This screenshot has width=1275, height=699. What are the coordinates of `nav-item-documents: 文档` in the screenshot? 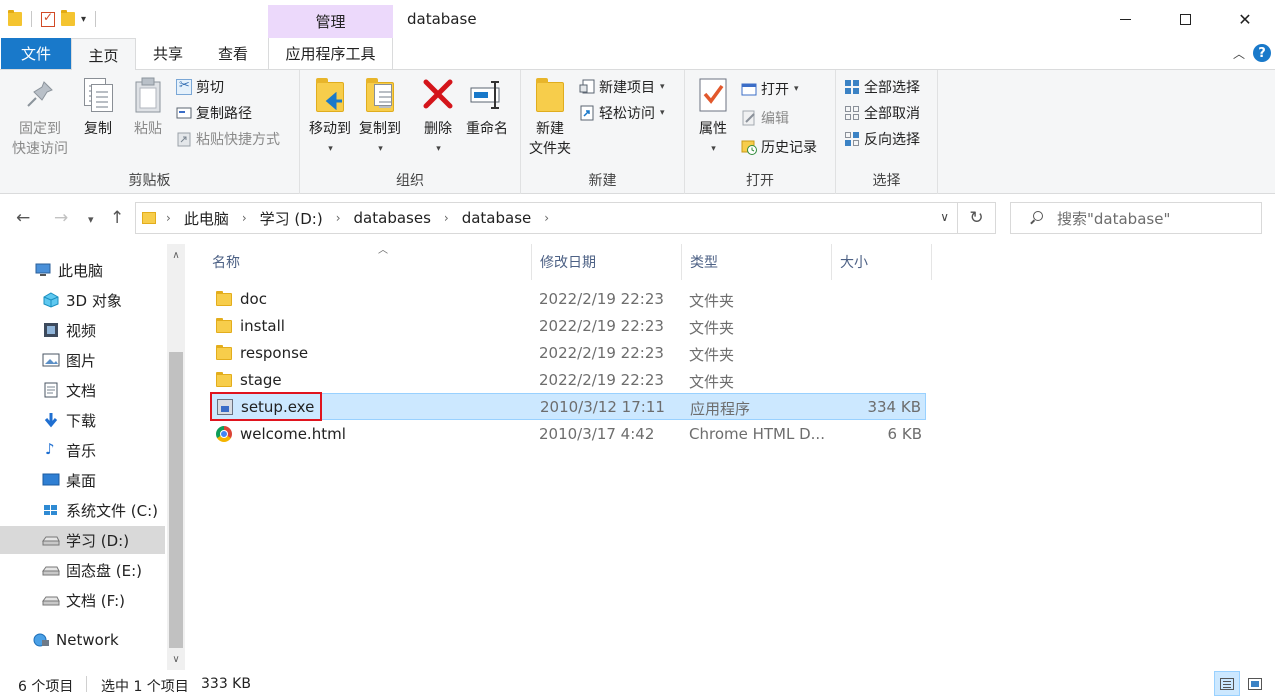 It's located at (82, 390).